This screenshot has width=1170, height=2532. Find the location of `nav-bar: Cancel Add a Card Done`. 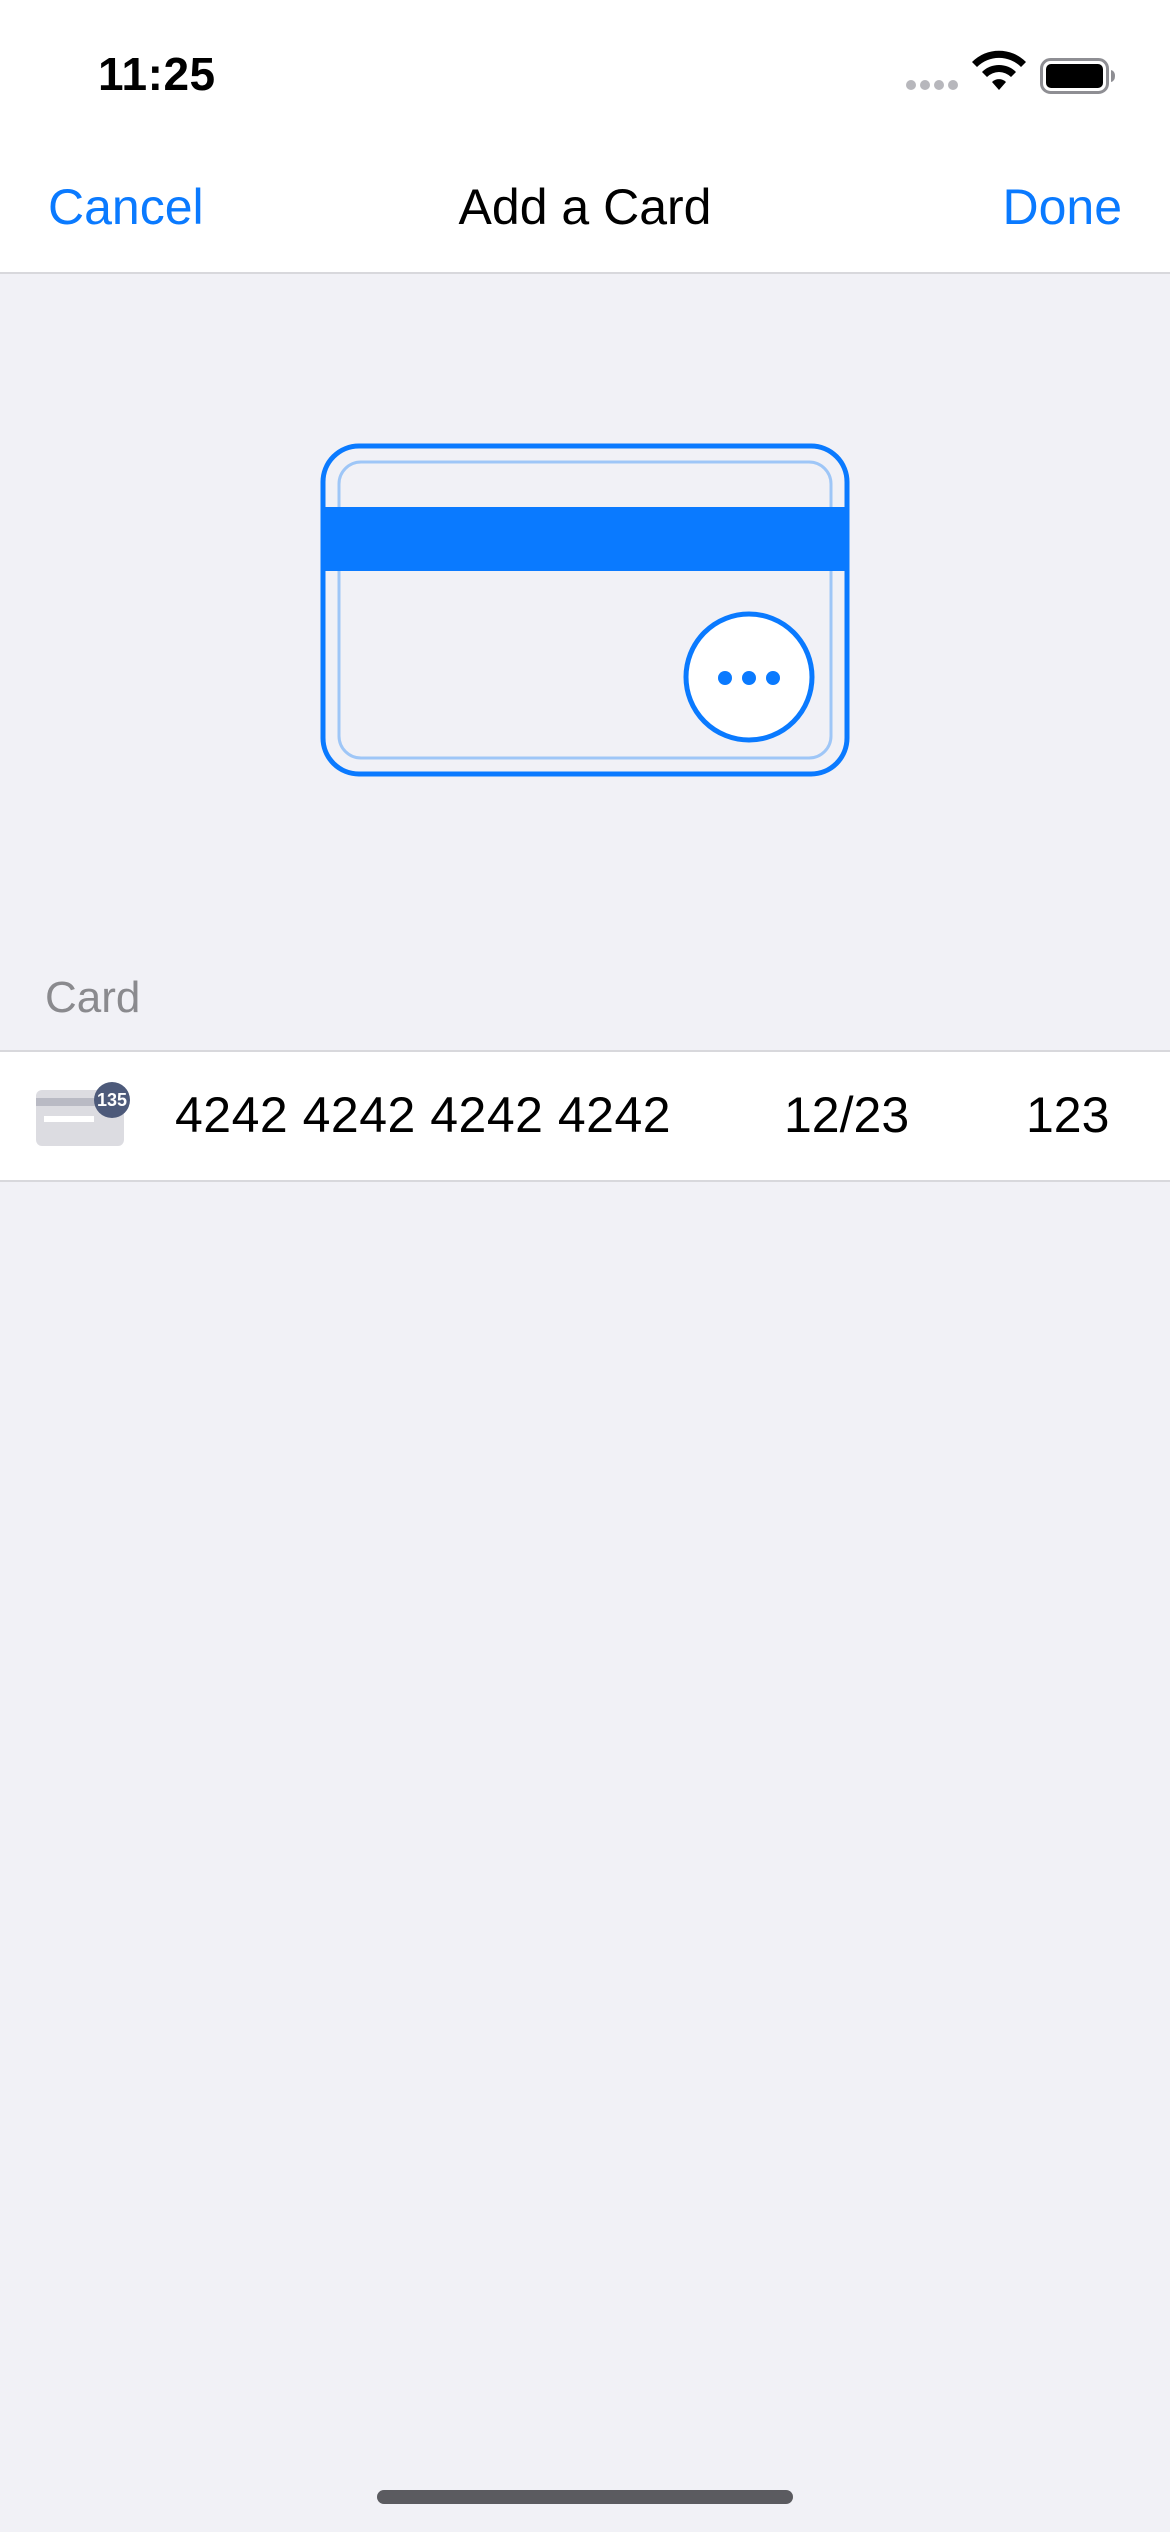

nav-bar: Cancel Add a Card Done is located at coordinates (585, 212).